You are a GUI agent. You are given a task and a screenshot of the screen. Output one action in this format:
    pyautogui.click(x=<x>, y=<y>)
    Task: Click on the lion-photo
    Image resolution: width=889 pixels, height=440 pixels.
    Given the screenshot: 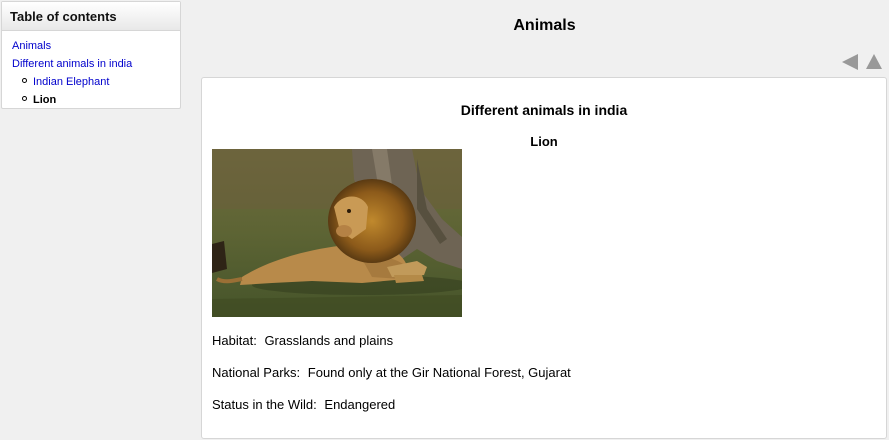 What is the action you would take?
    pyautogui.click(x=337, y=233)
    